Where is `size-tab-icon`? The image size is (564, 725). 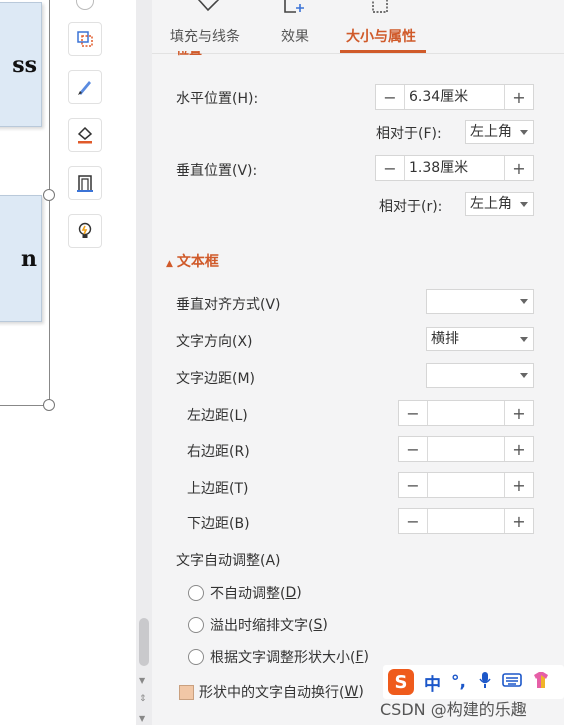
size-tab-icon is located at coordinates (383, 10).